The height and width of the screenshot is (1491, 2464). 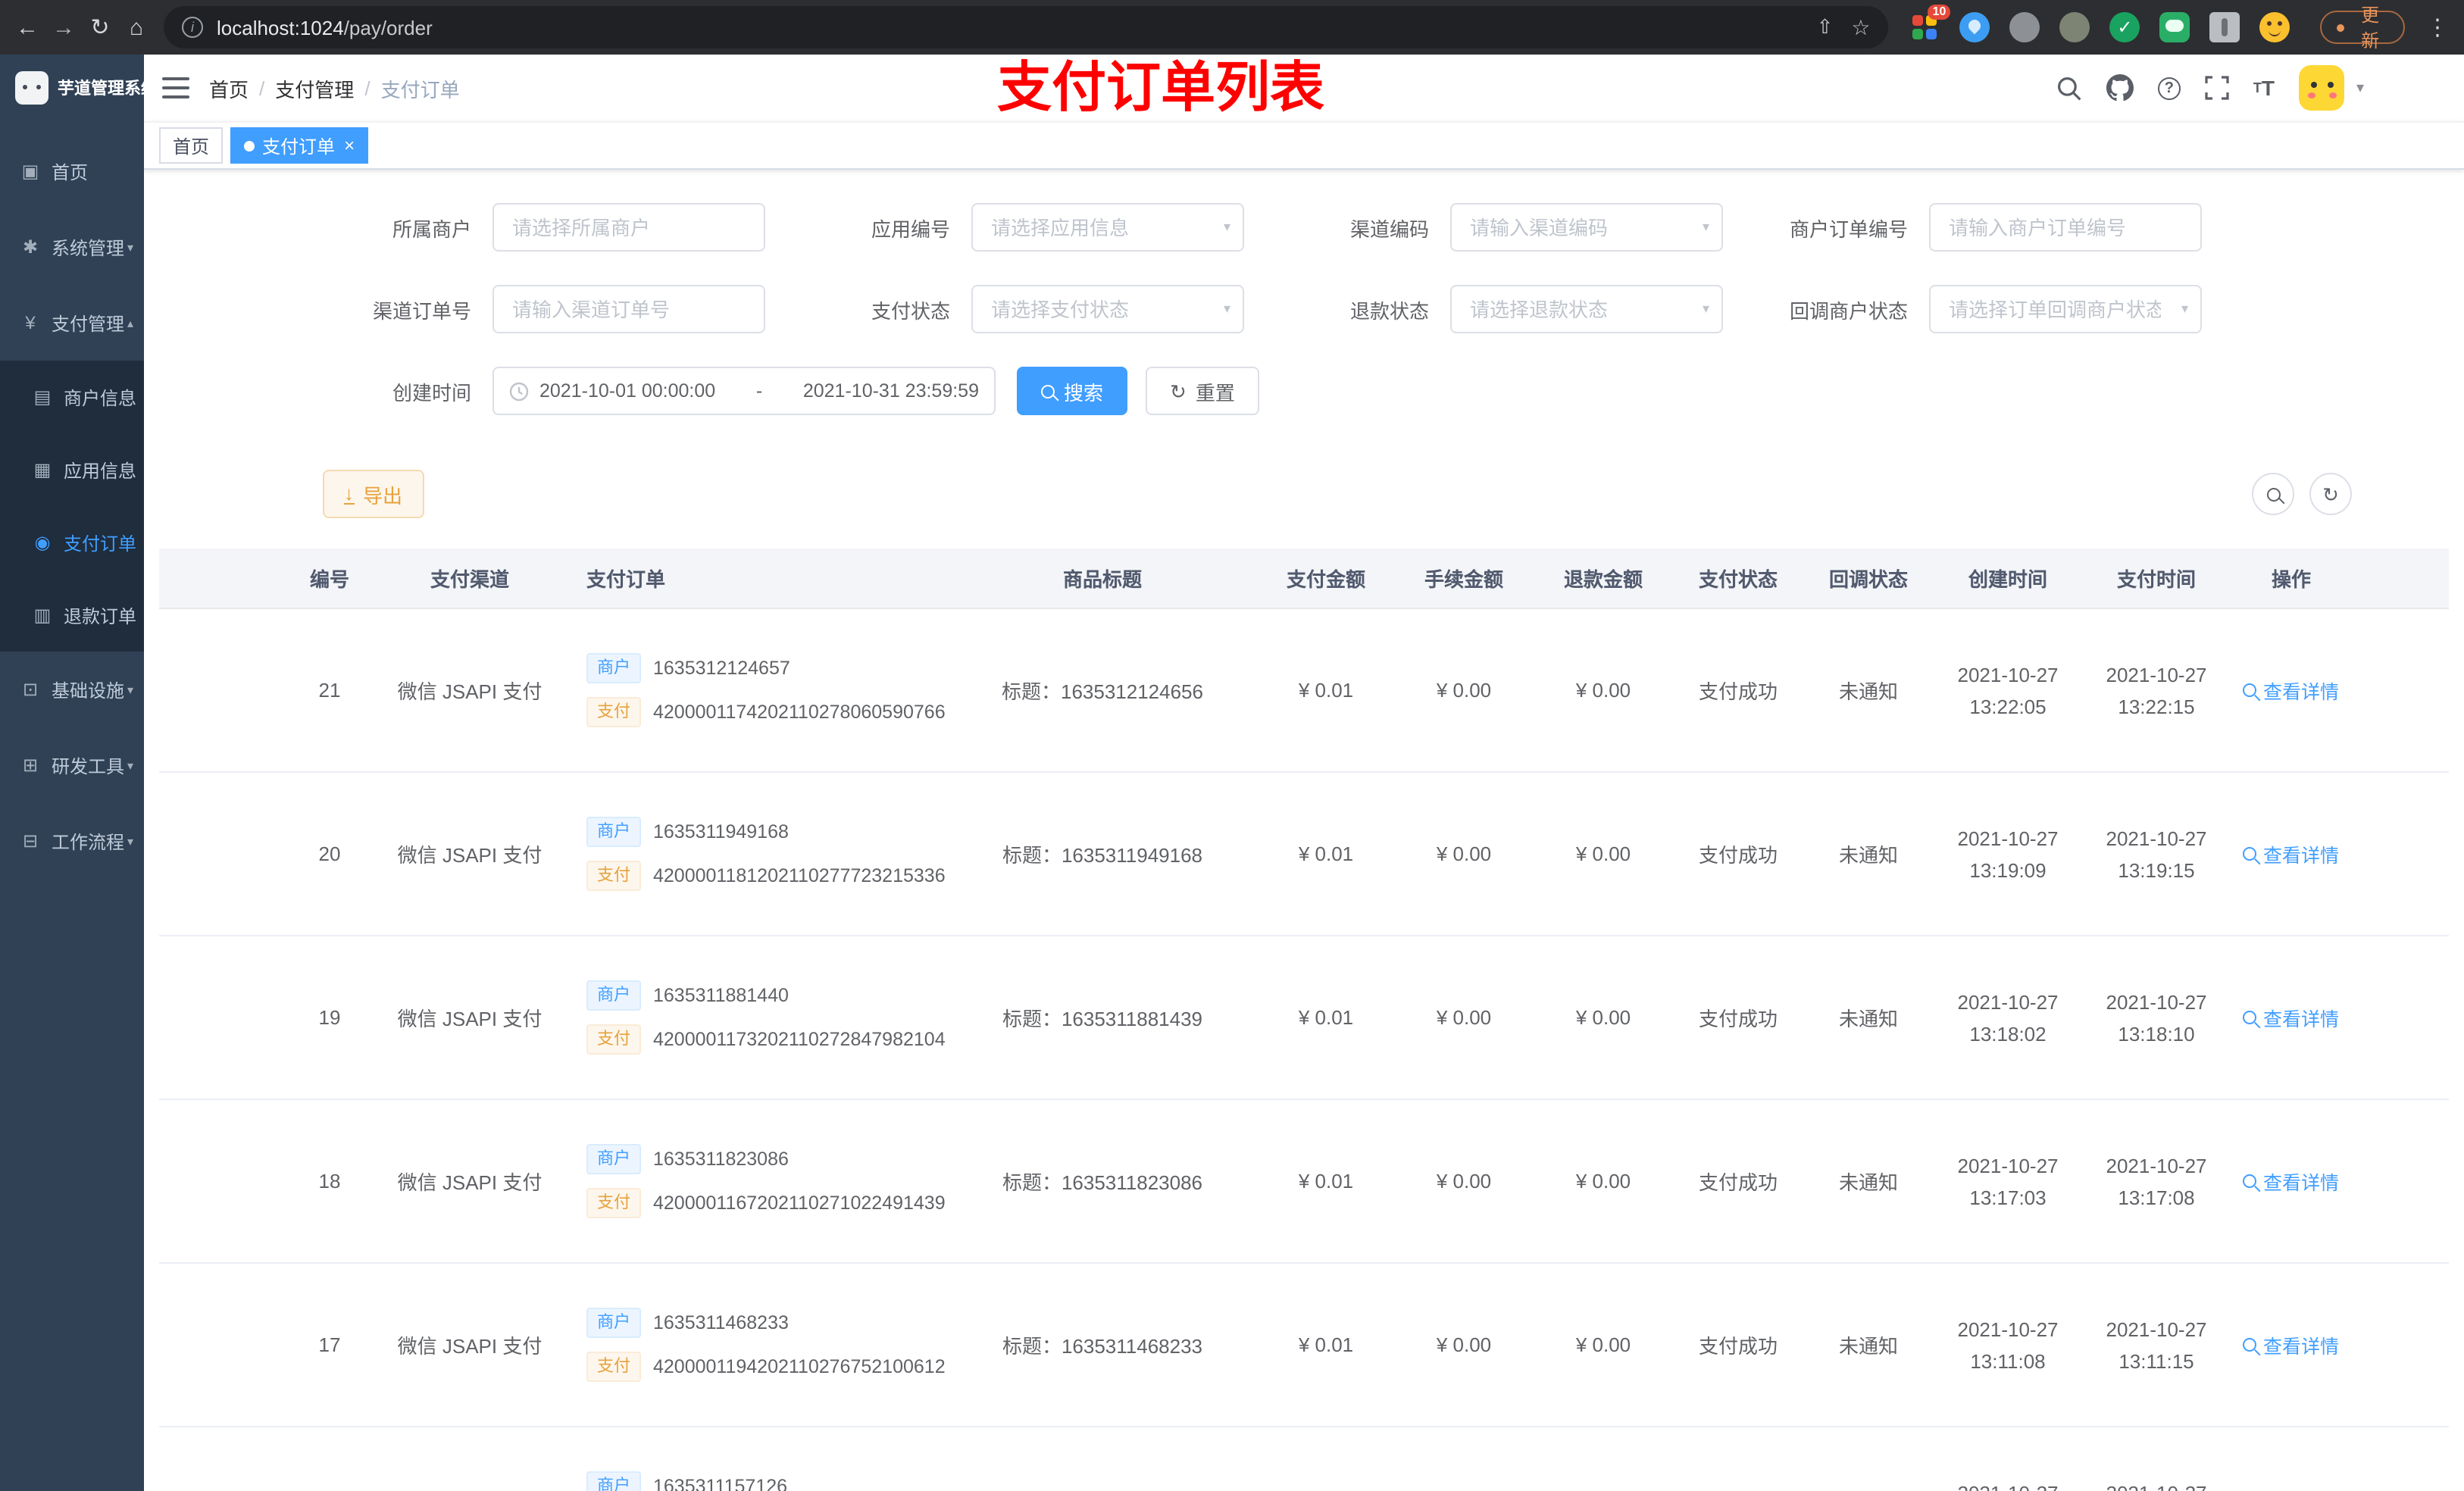 I want to click on app-select, so click(x=1107, y=227).